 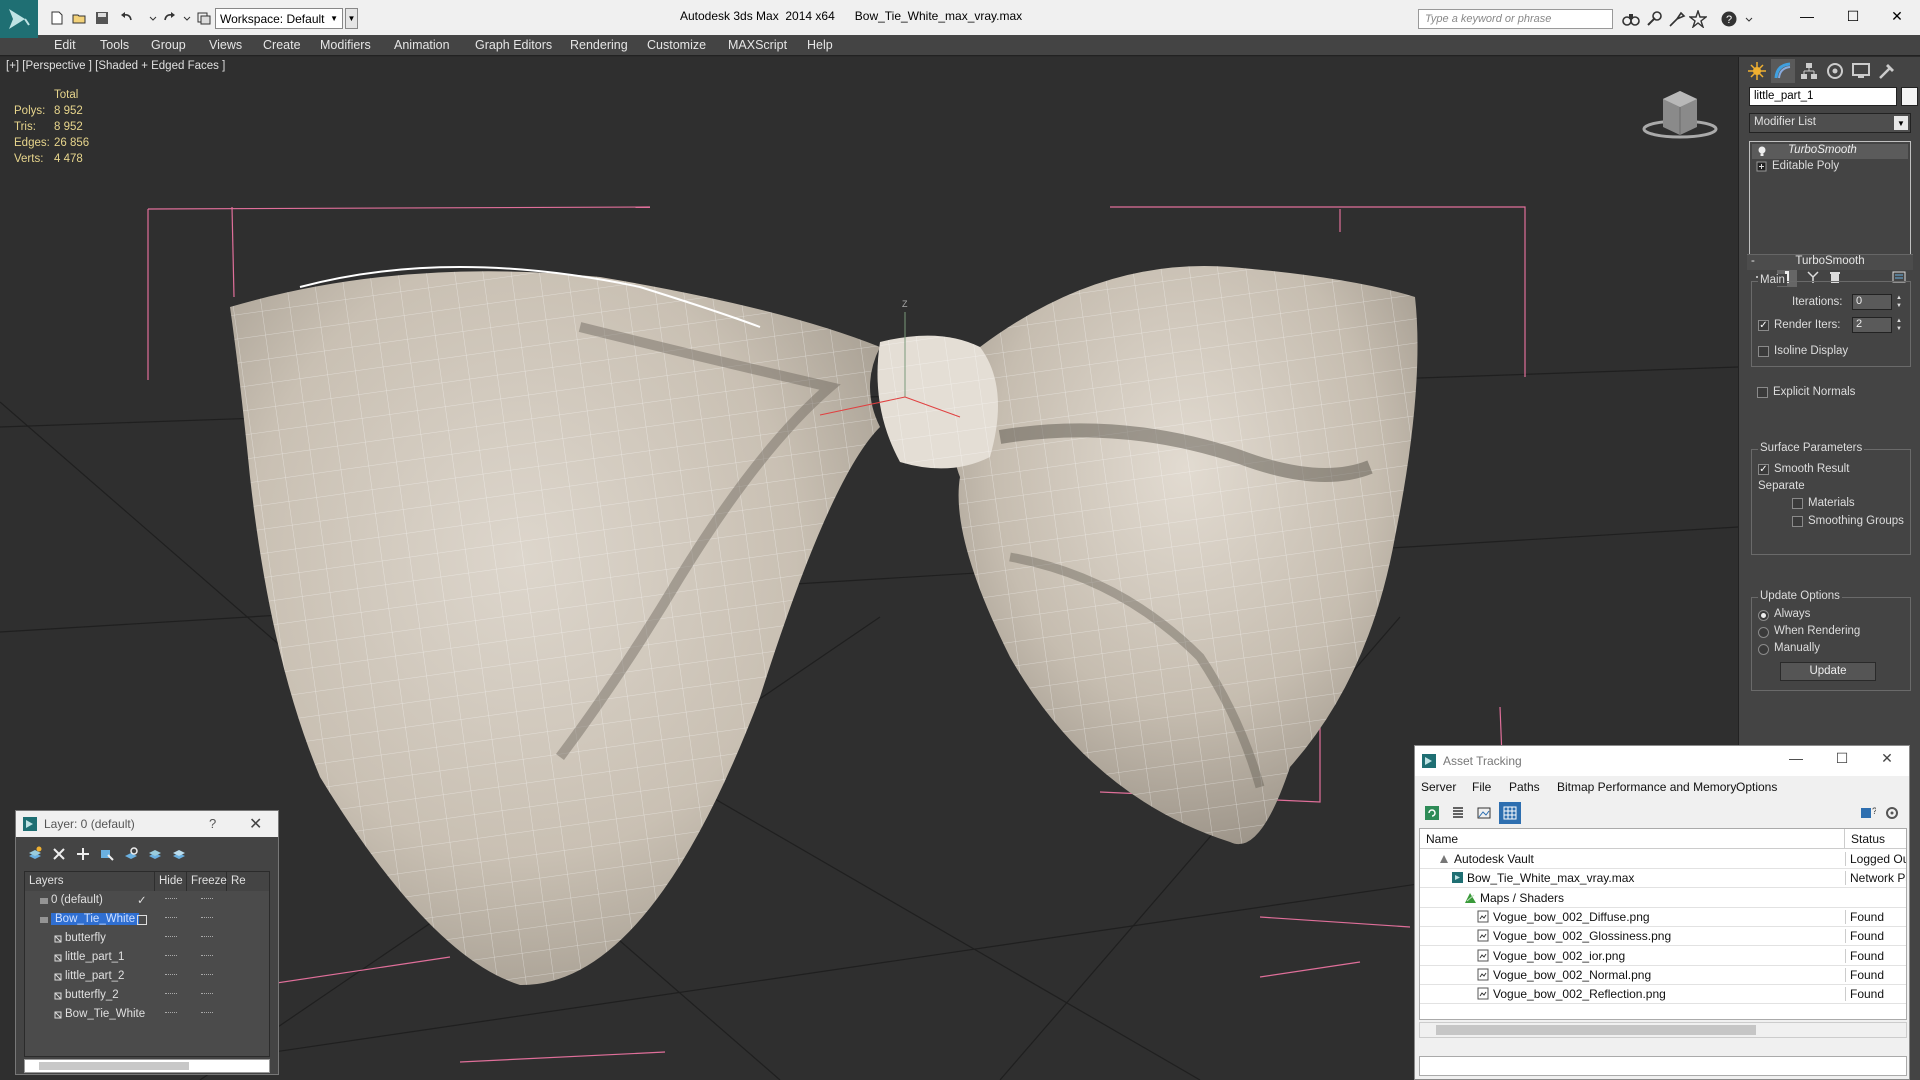 What do you see at coordinates (1458, 813) in the screenshot?
I see `list-view-button` at bounding box center [1458, 813].